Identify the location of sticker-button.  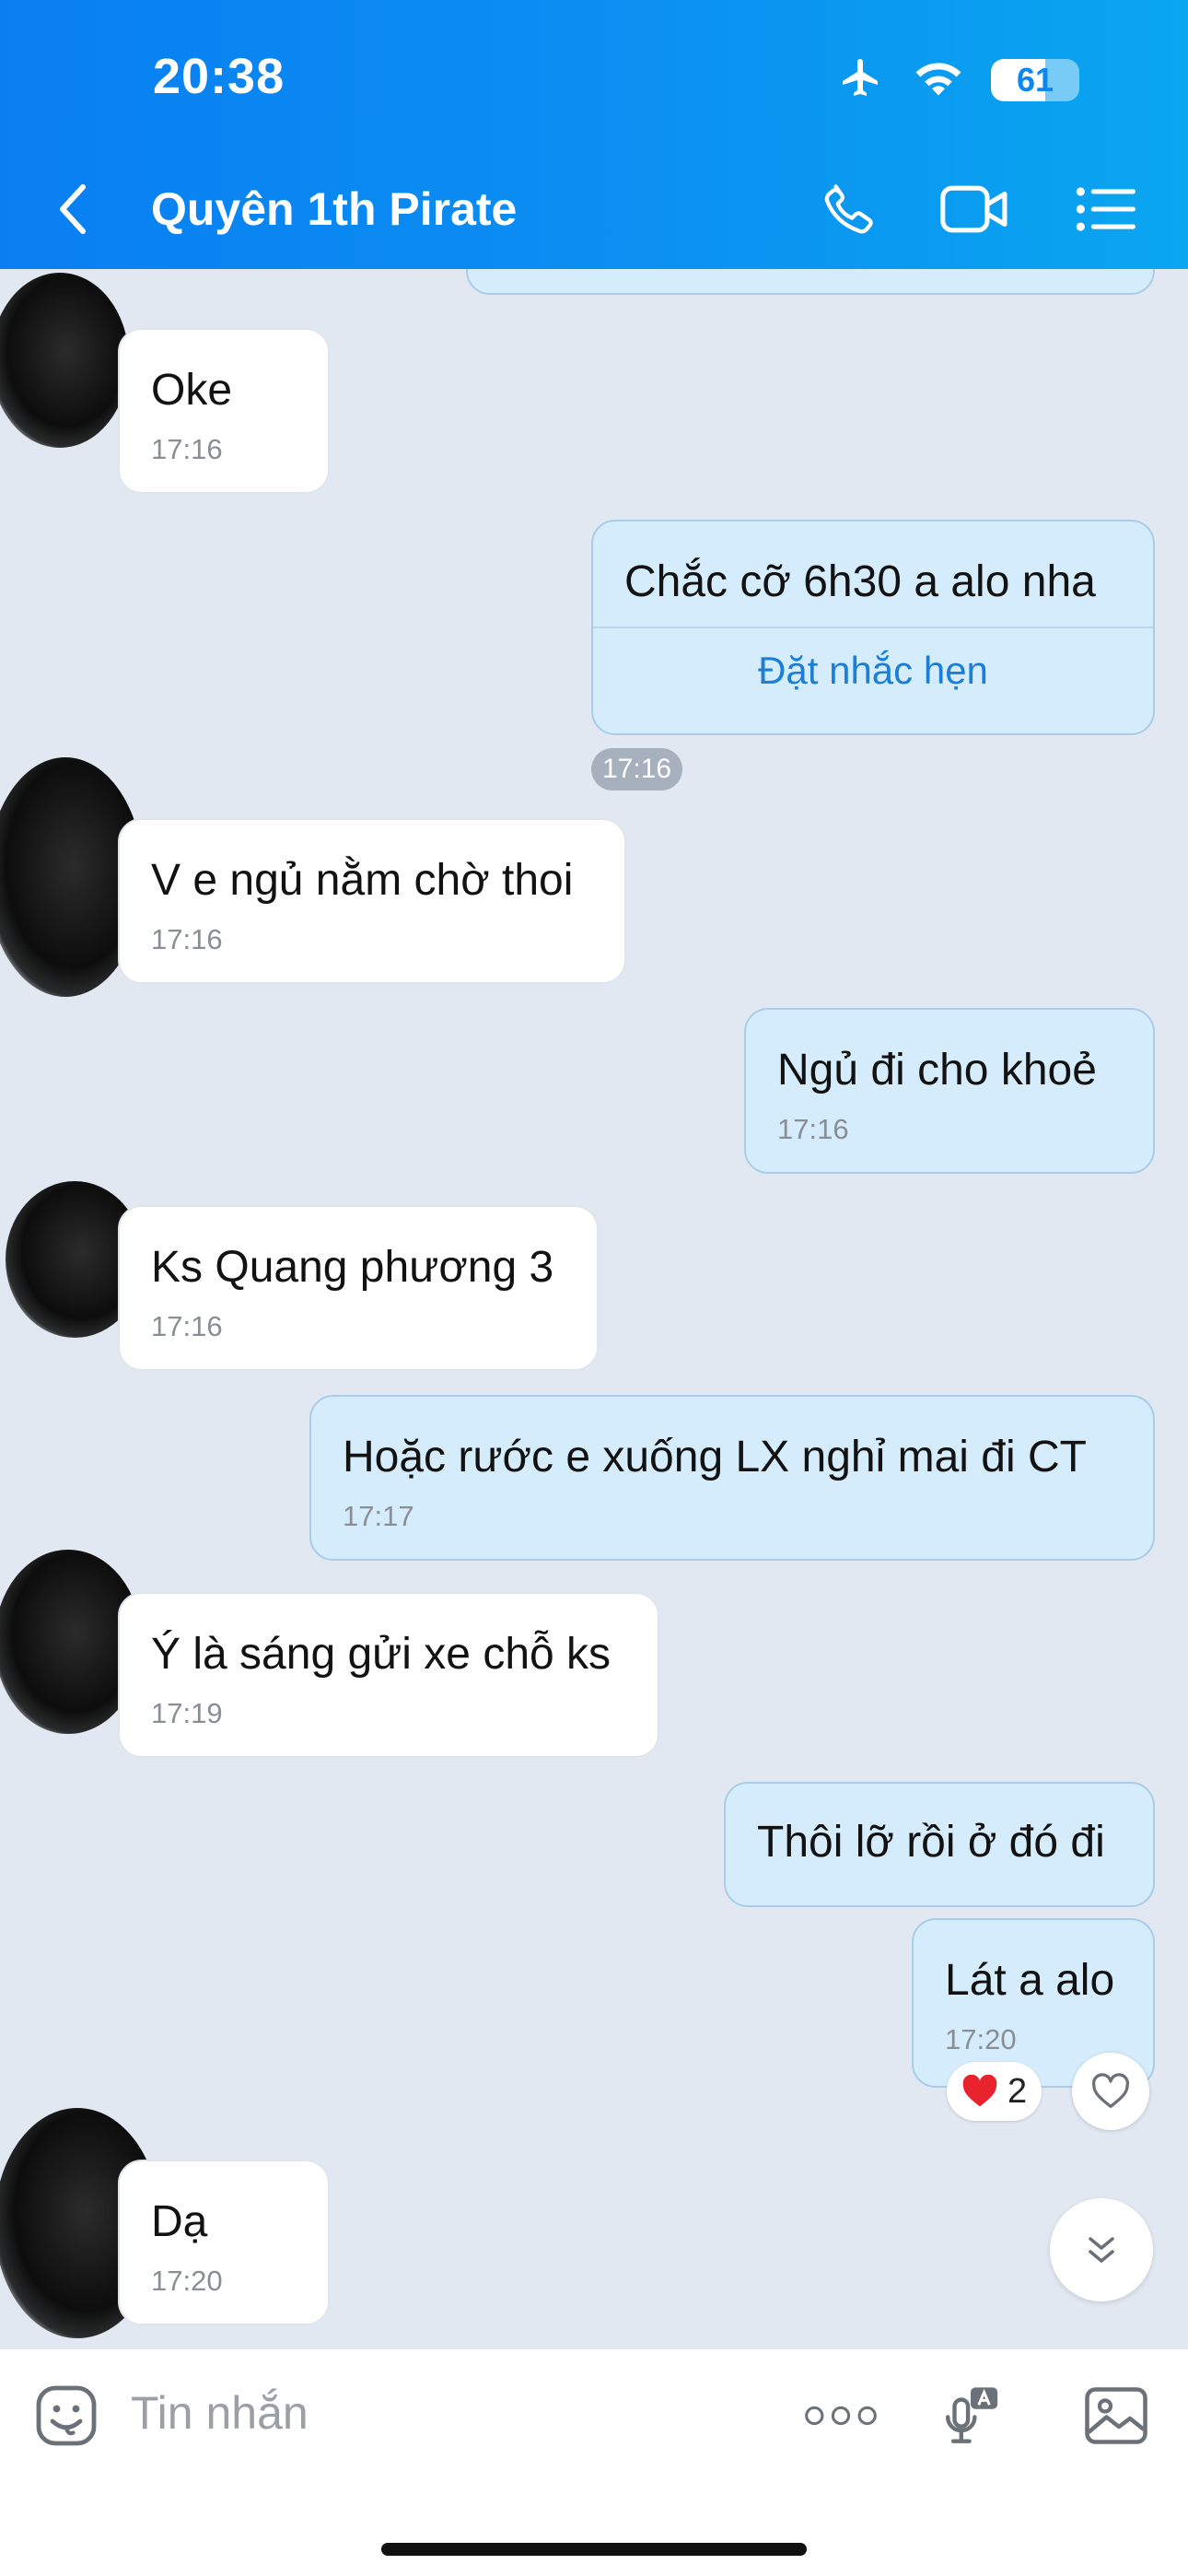
(66, 2416).